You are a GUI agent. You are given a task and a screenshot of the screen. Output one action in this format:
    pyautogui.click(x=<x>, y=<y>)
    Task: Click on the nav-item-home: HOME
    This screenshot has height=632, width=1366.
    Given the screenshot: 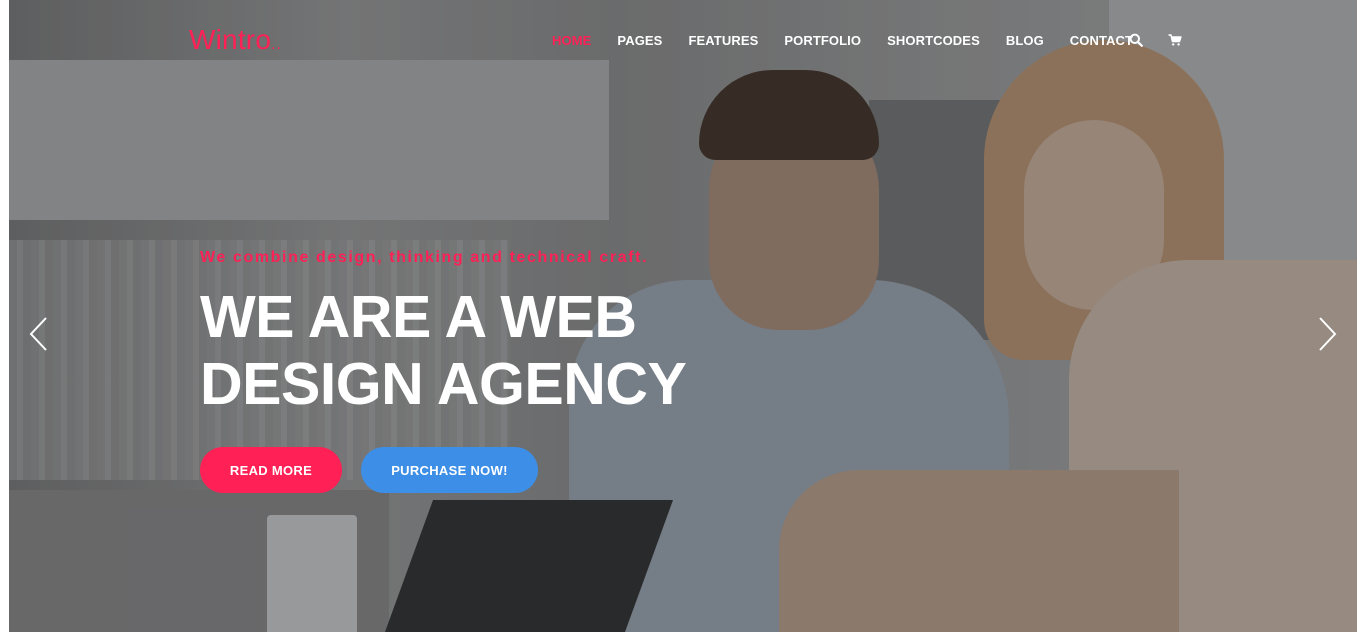 What is the action you would take?
    pyautogui.click(x=571, y=40)
    